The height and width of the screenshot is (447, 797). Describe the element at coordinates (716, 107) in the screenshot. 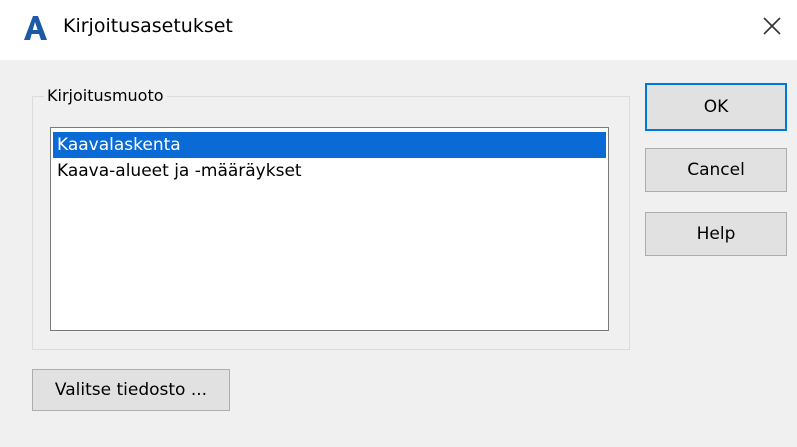

I see `ok-button: OK` at that location.